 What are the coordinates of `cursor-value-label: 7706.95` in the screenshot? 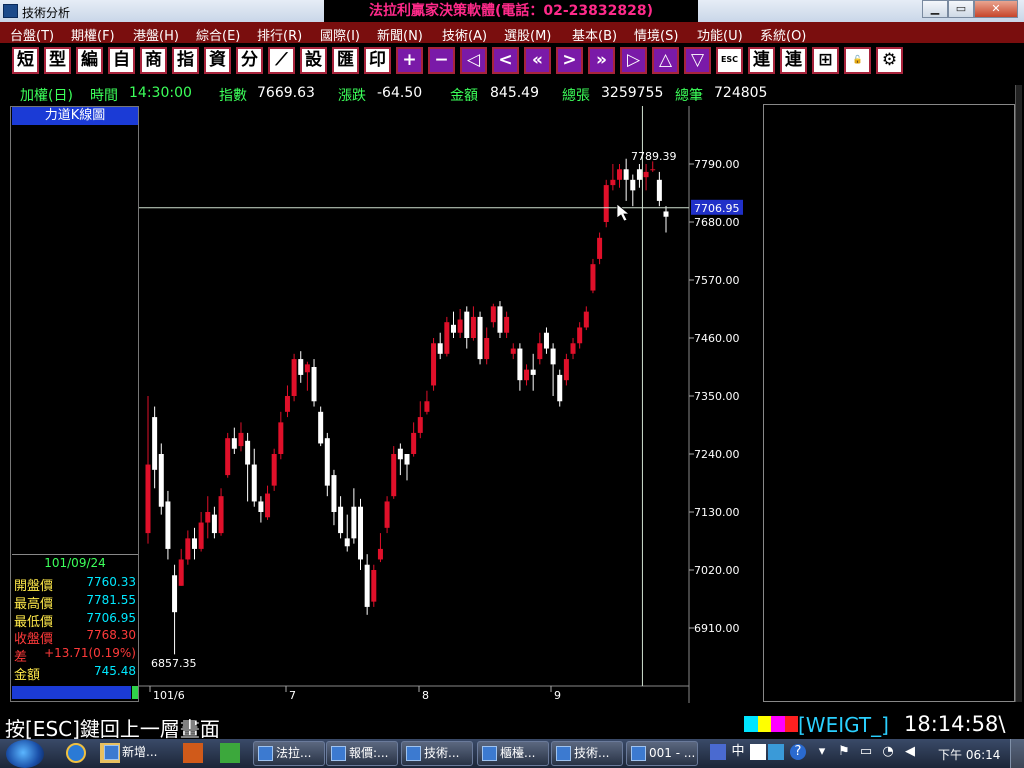 It's located at (717, 208).